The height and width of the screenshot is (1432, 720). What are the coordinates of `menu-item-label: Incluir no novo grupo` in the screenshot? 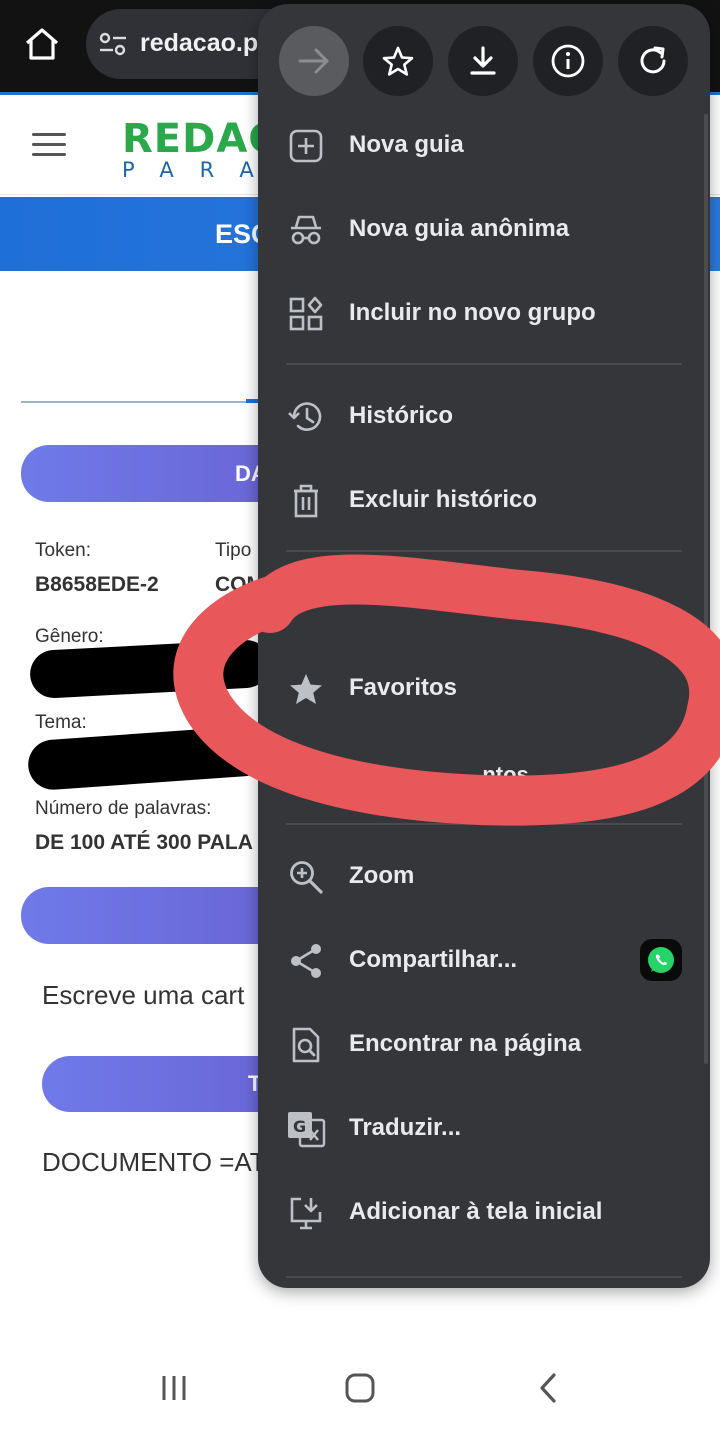 It's located at (472, 312).